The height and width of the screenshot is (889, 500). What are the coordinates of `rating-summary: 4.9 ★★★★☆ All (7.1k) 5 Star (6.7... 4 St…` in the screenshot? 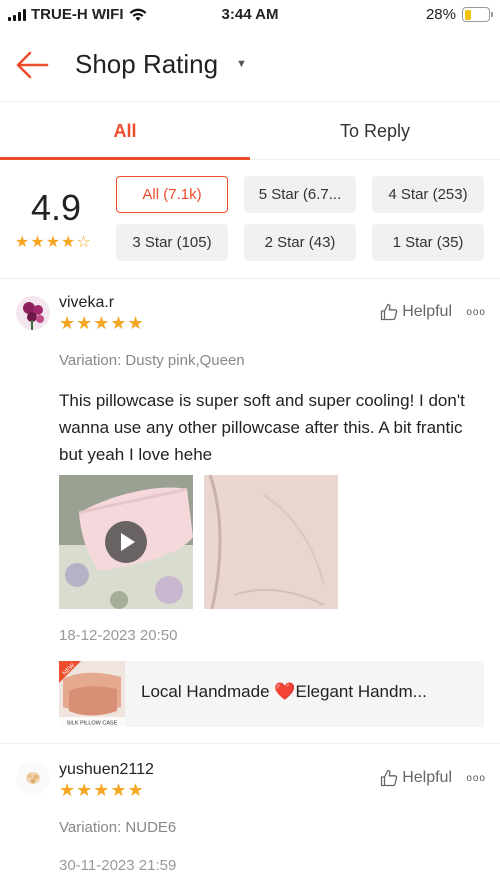 It's located at (250, 220).